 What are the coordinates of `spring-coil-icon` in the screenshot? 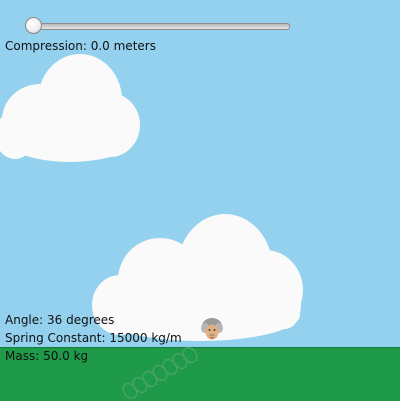 It's located at (160, 373).